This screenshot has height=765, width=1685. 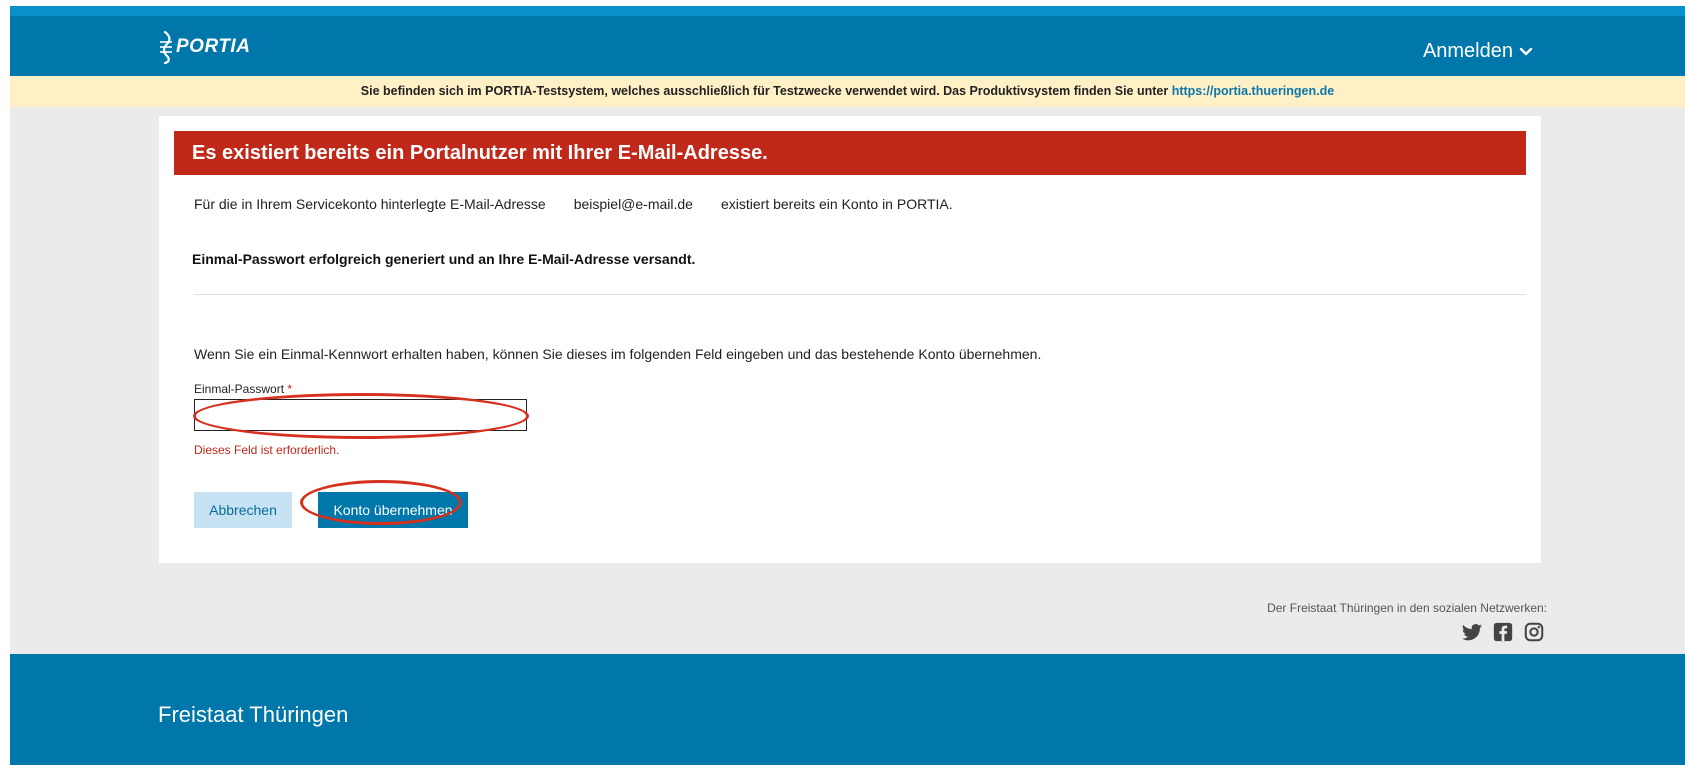 I want to click on login-menu: Anmelden, so click(x=1478, y=51).